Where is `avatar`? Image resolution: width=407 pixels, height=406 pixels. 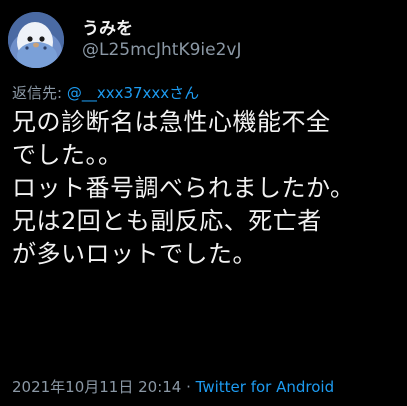
avatar is located at coordinates (36, 40).